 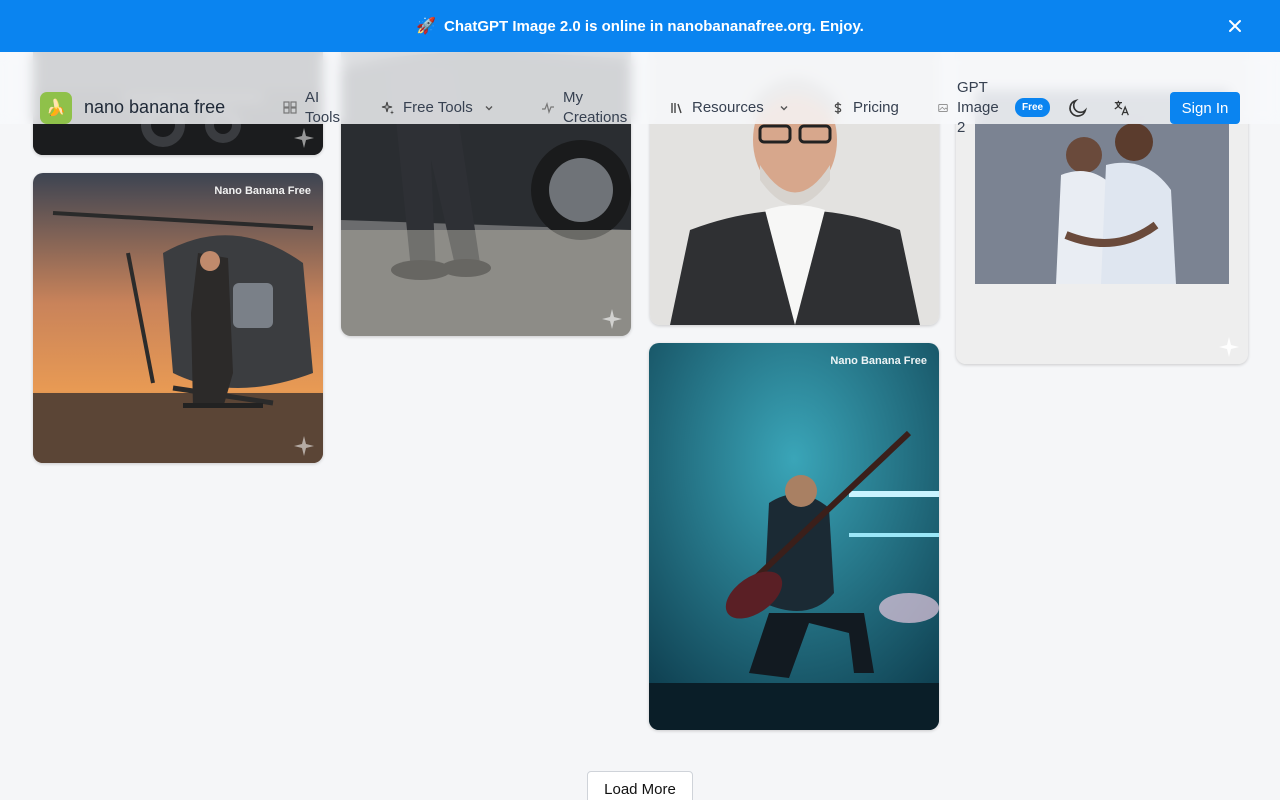 I want to click on library-icon, so click(x=676, y=107).